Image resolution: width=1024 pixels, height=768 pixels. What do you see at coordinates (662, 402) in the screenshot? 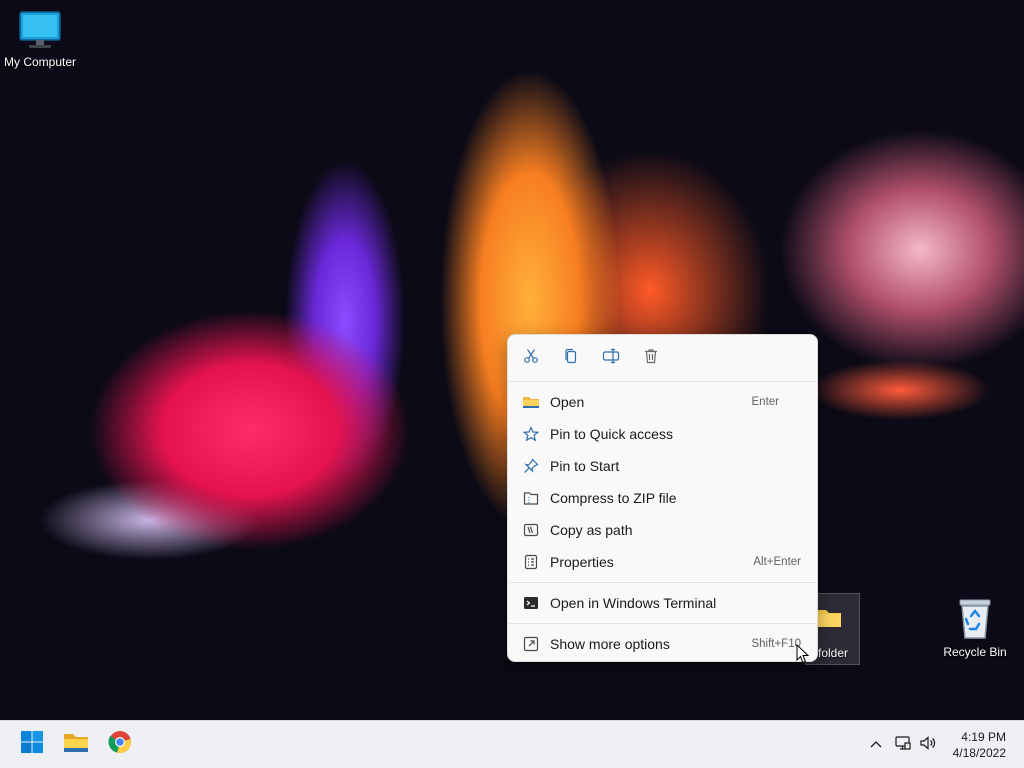
I see `menu-item-open: Open Enter` at bounding box center [662, 402].